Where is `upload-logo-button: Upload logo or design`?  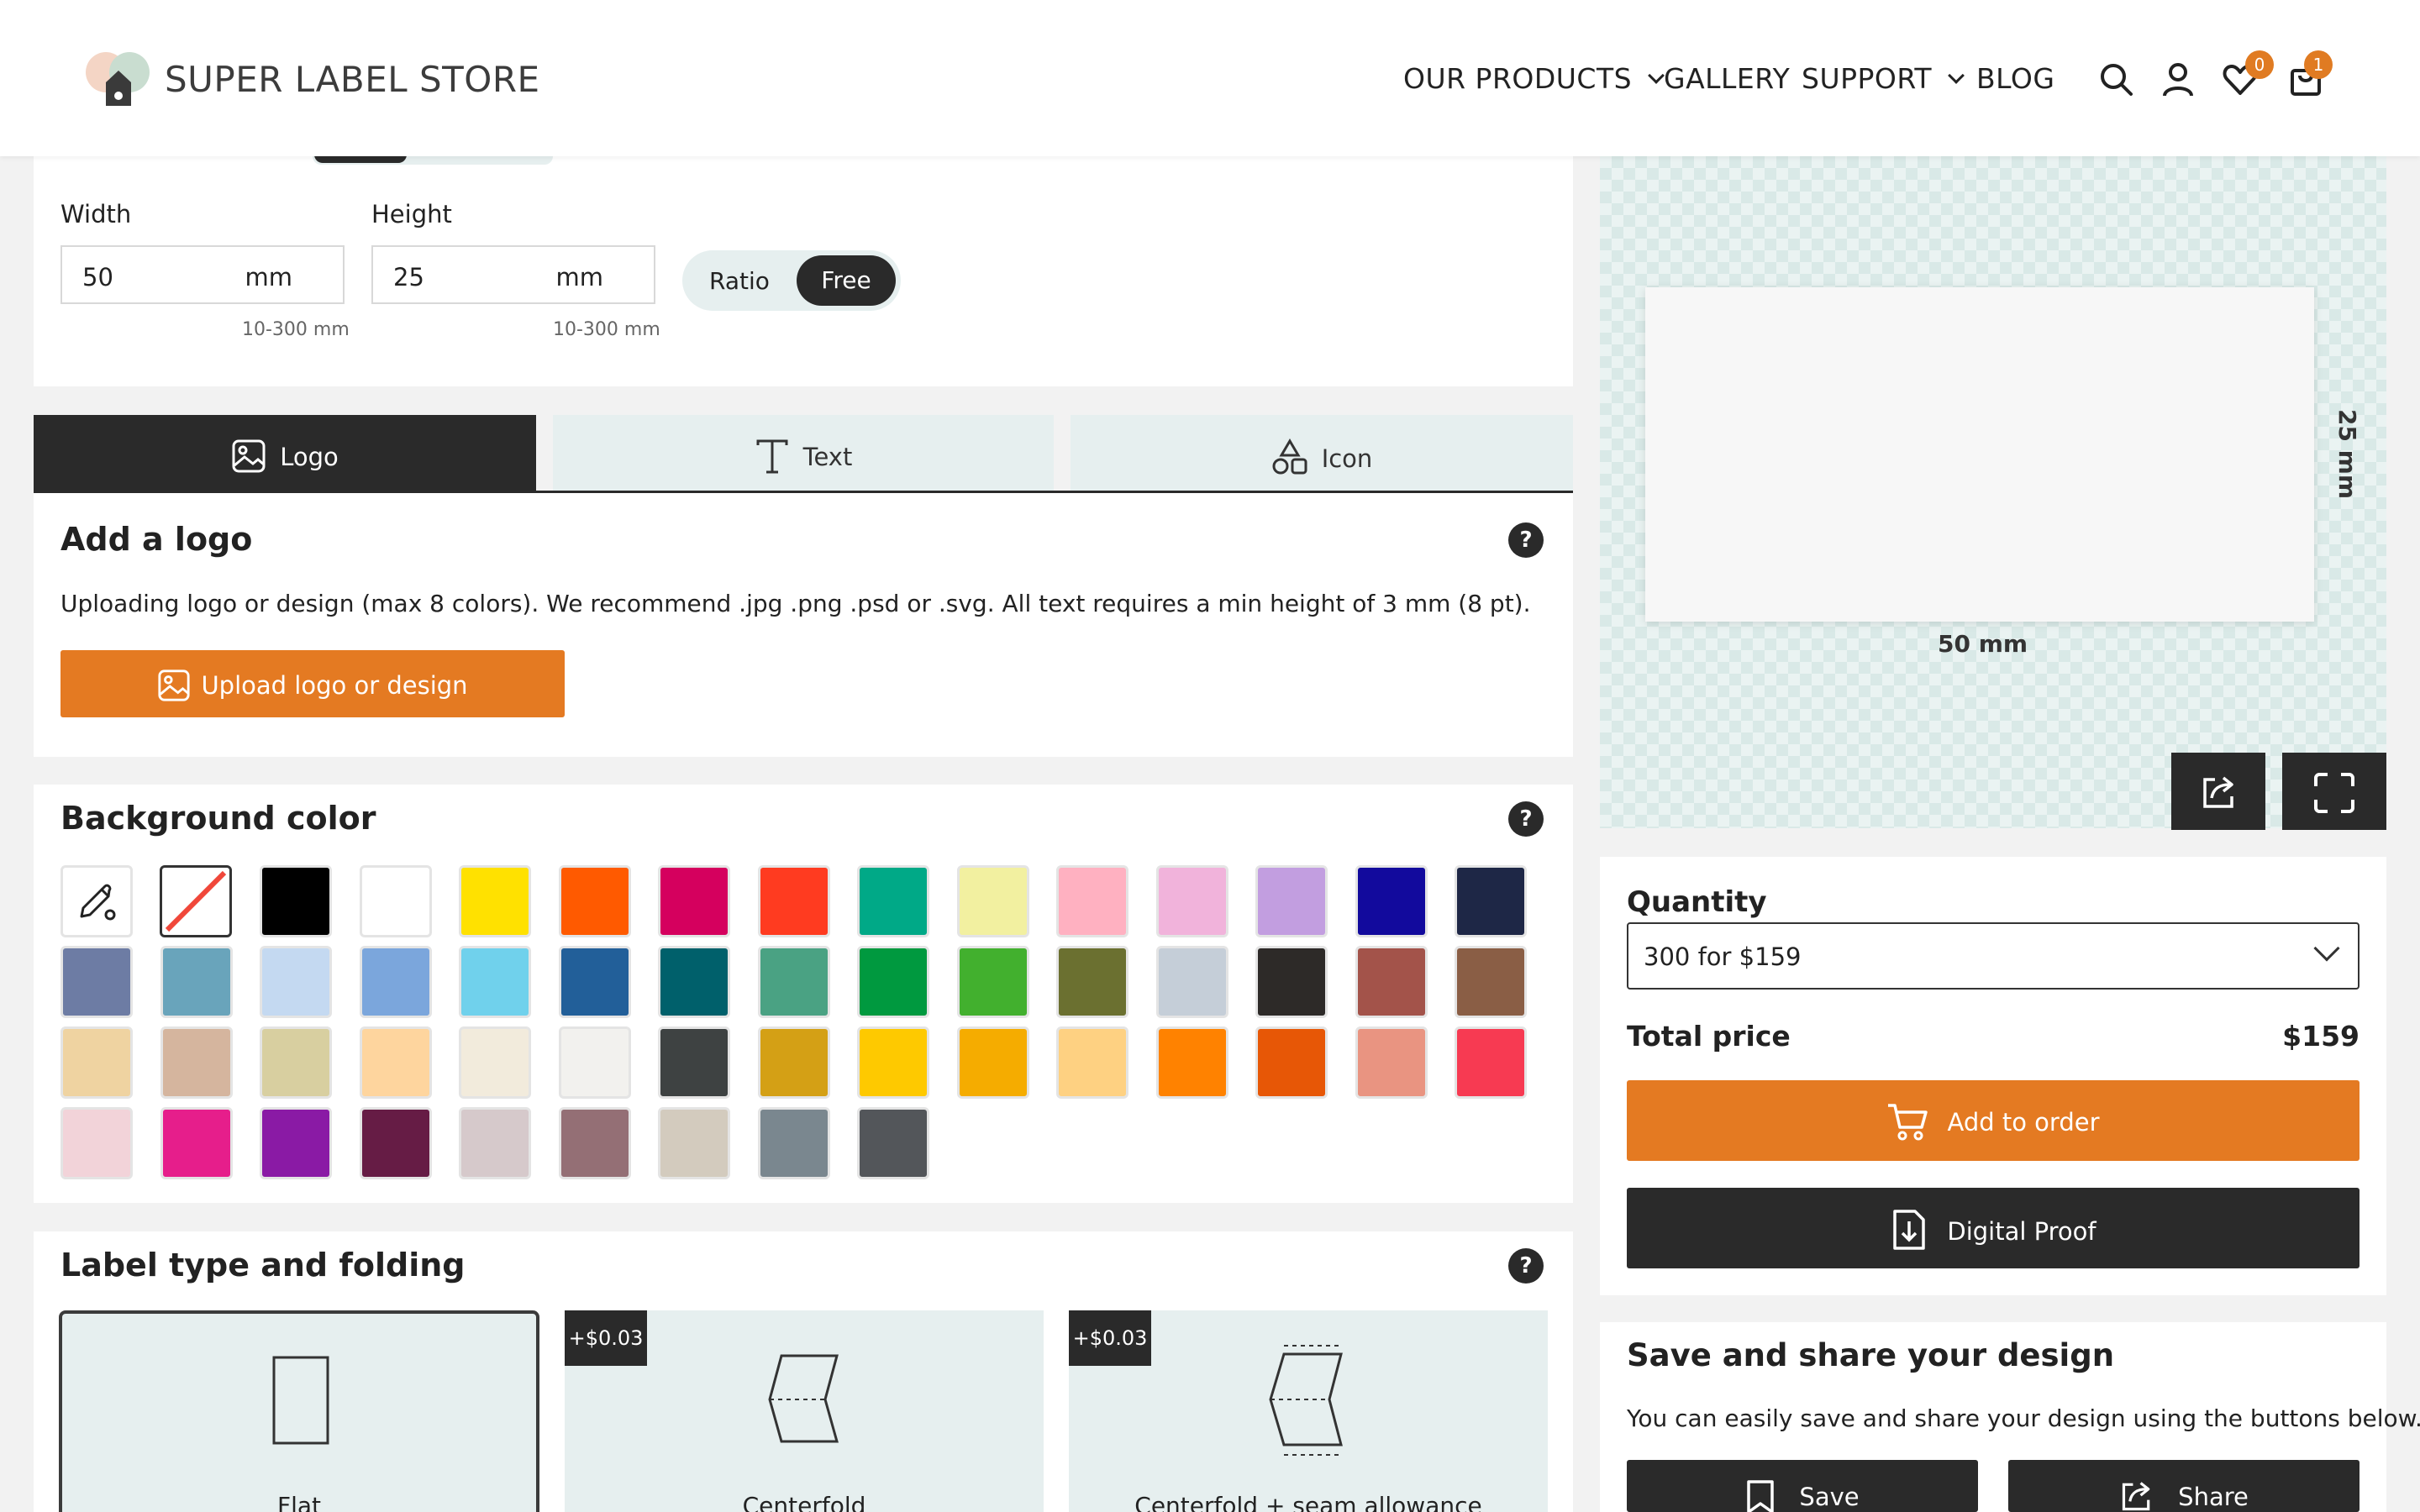 upload-logo-button: Upload logo or design is located at coordinates (313, 683).